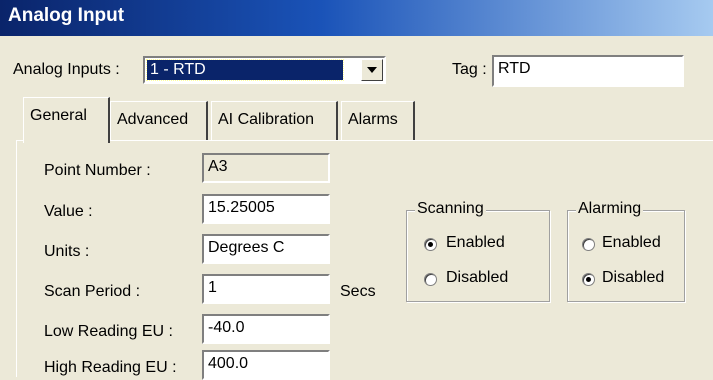  What do you see at coordinates (97, 170) in the screenshot?
I see `point-number-label: Point Number :` at bounding box center [97, 170].